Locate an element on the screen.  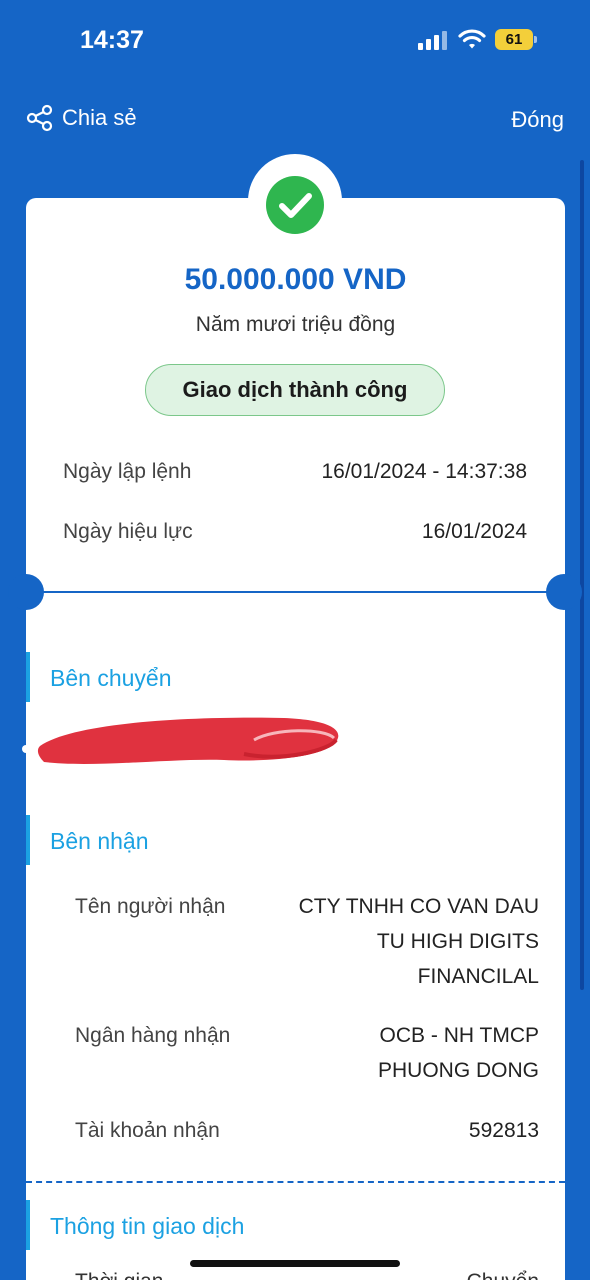
effective-date-label: Ngày hiệu lực is located at coordinates (128, 531).